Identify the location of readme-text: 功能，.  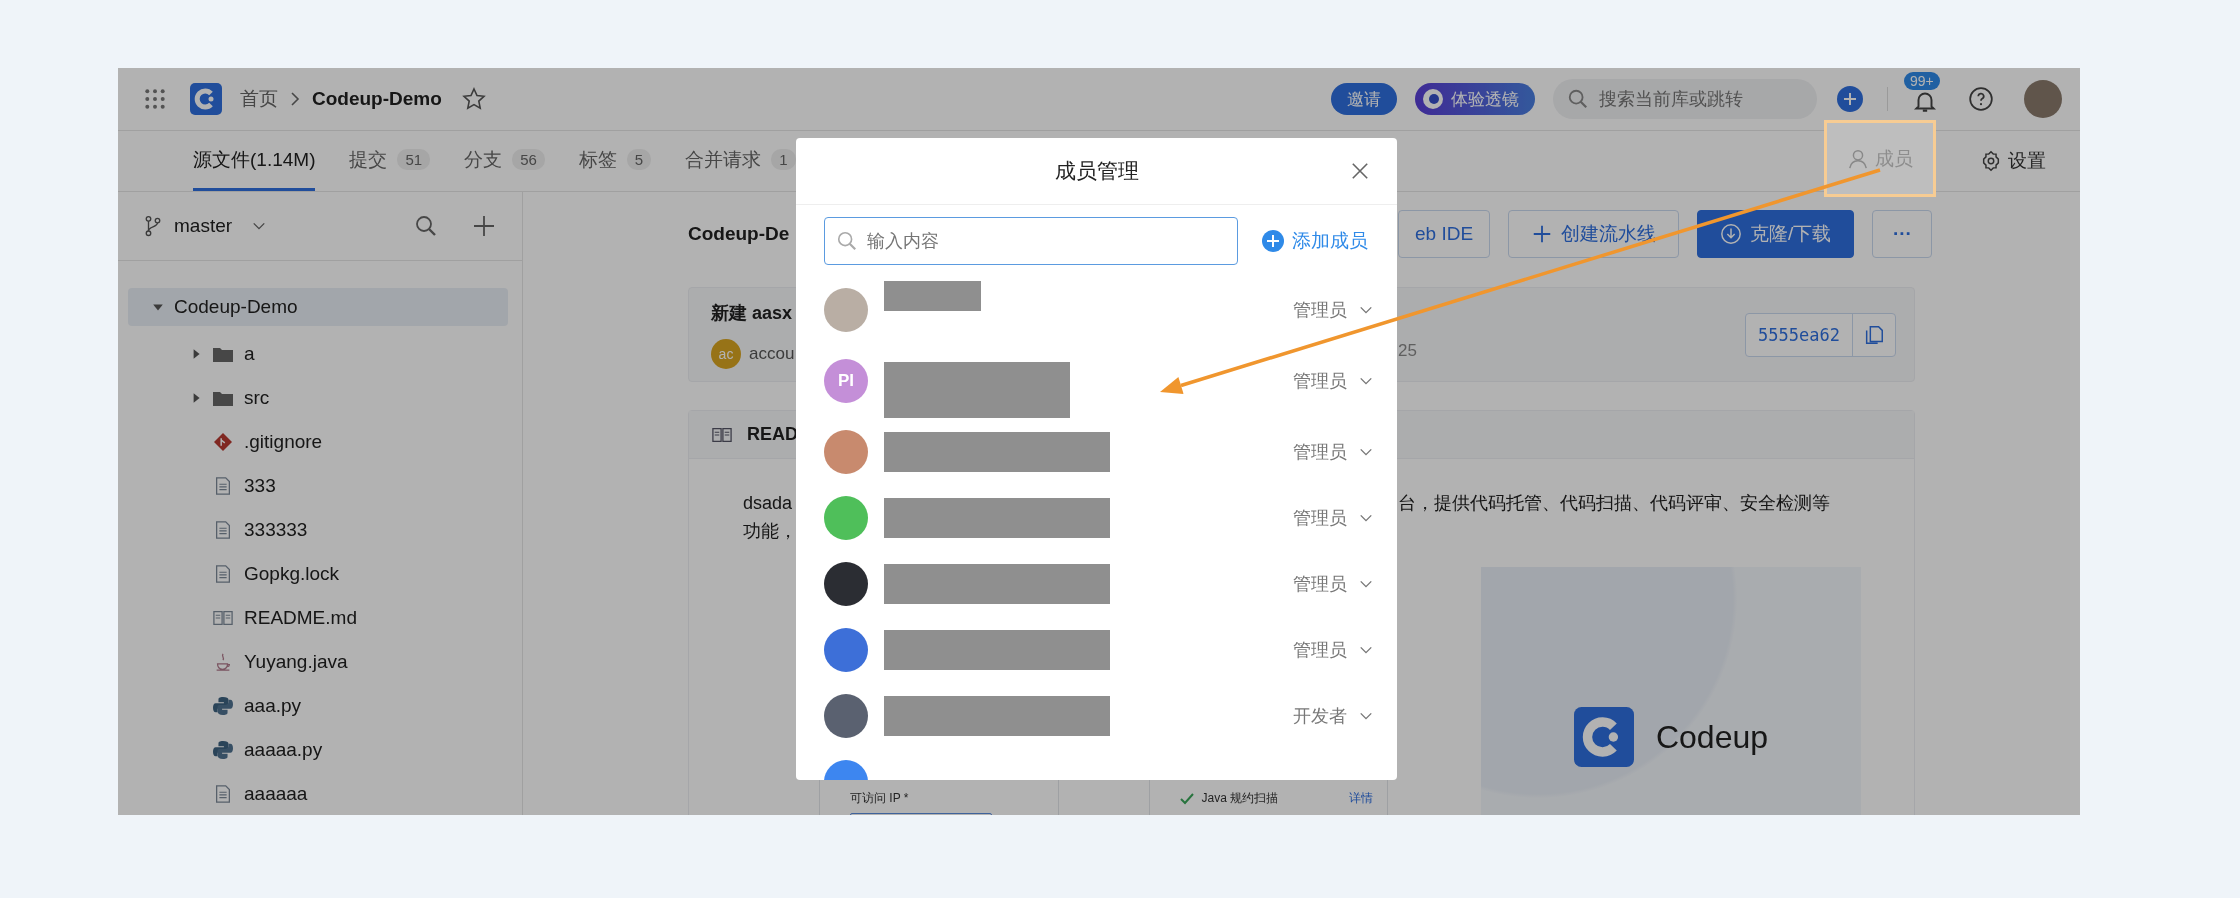
(770, 531).